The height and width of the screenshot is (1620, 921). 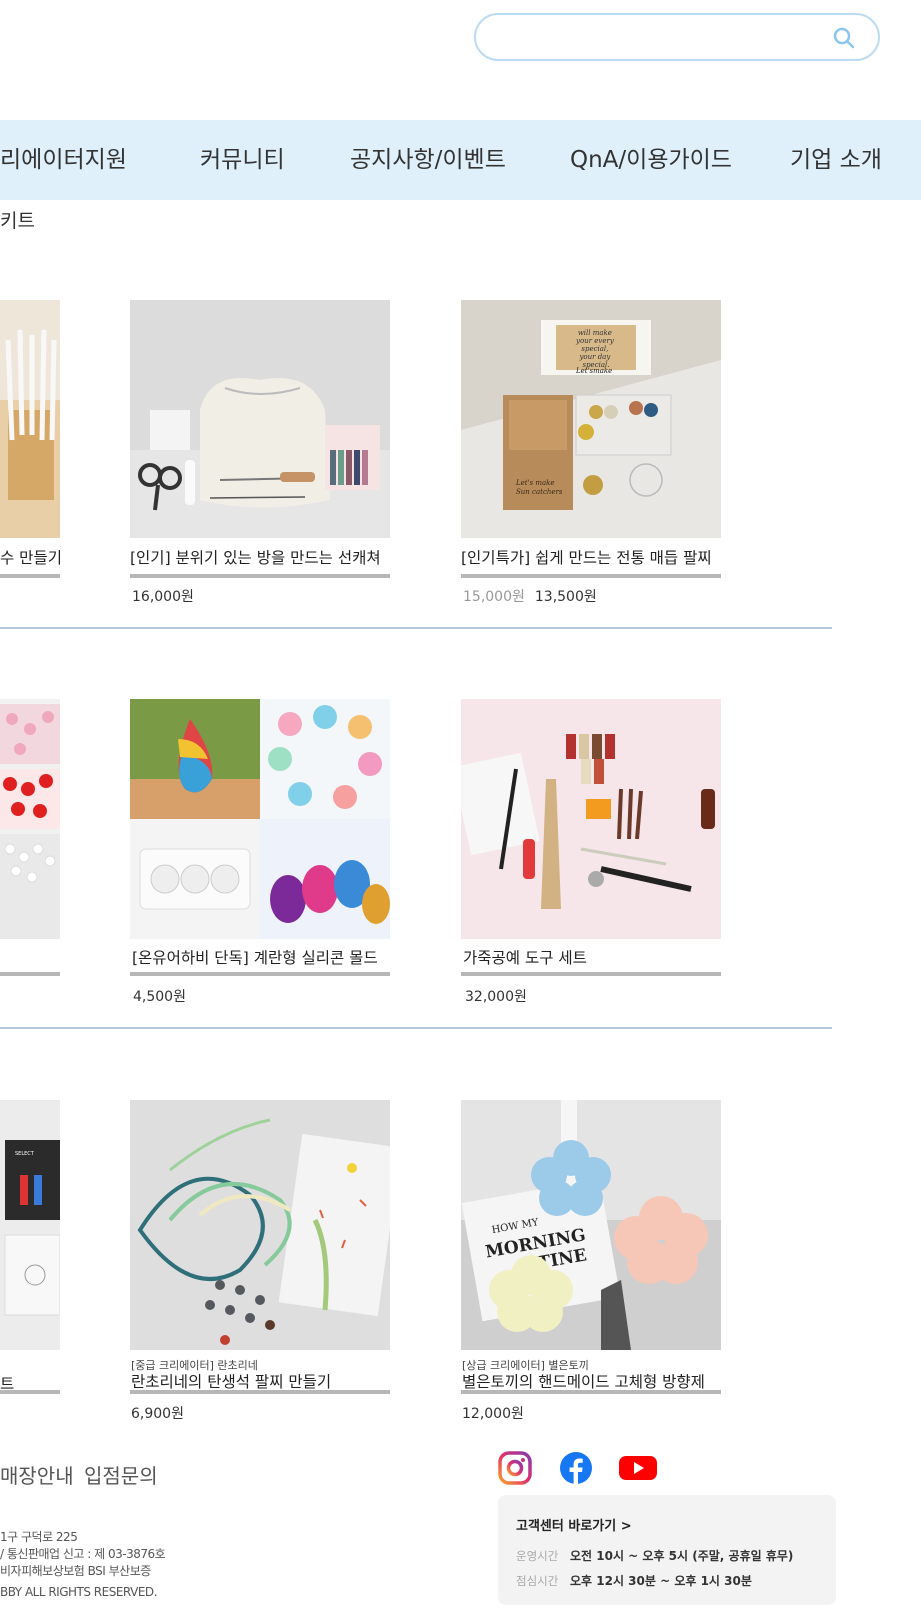 I want to click on product-price: 16,000원, so click(x=163, y=597).